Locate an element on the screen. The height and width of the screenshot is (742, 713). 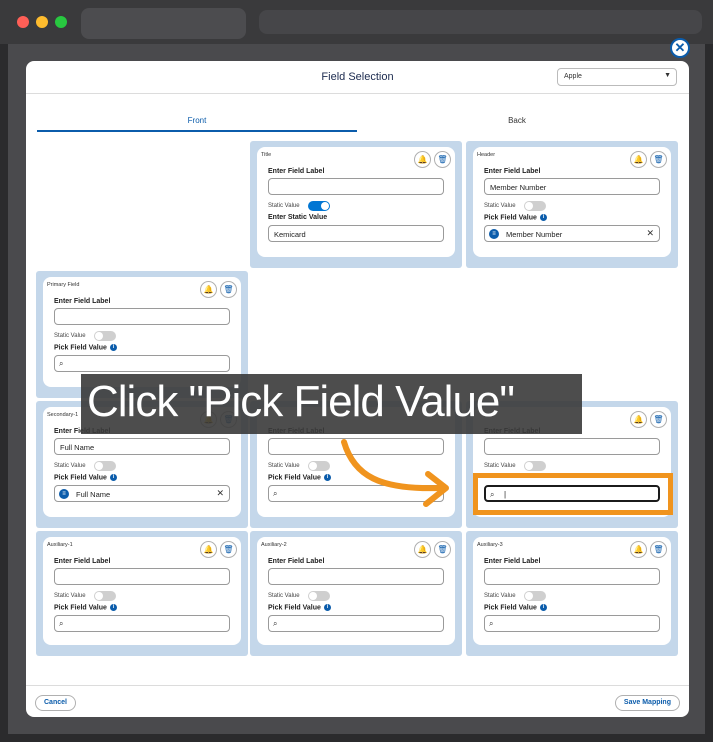
minimize-window-button is located at coordinates (42, 22).